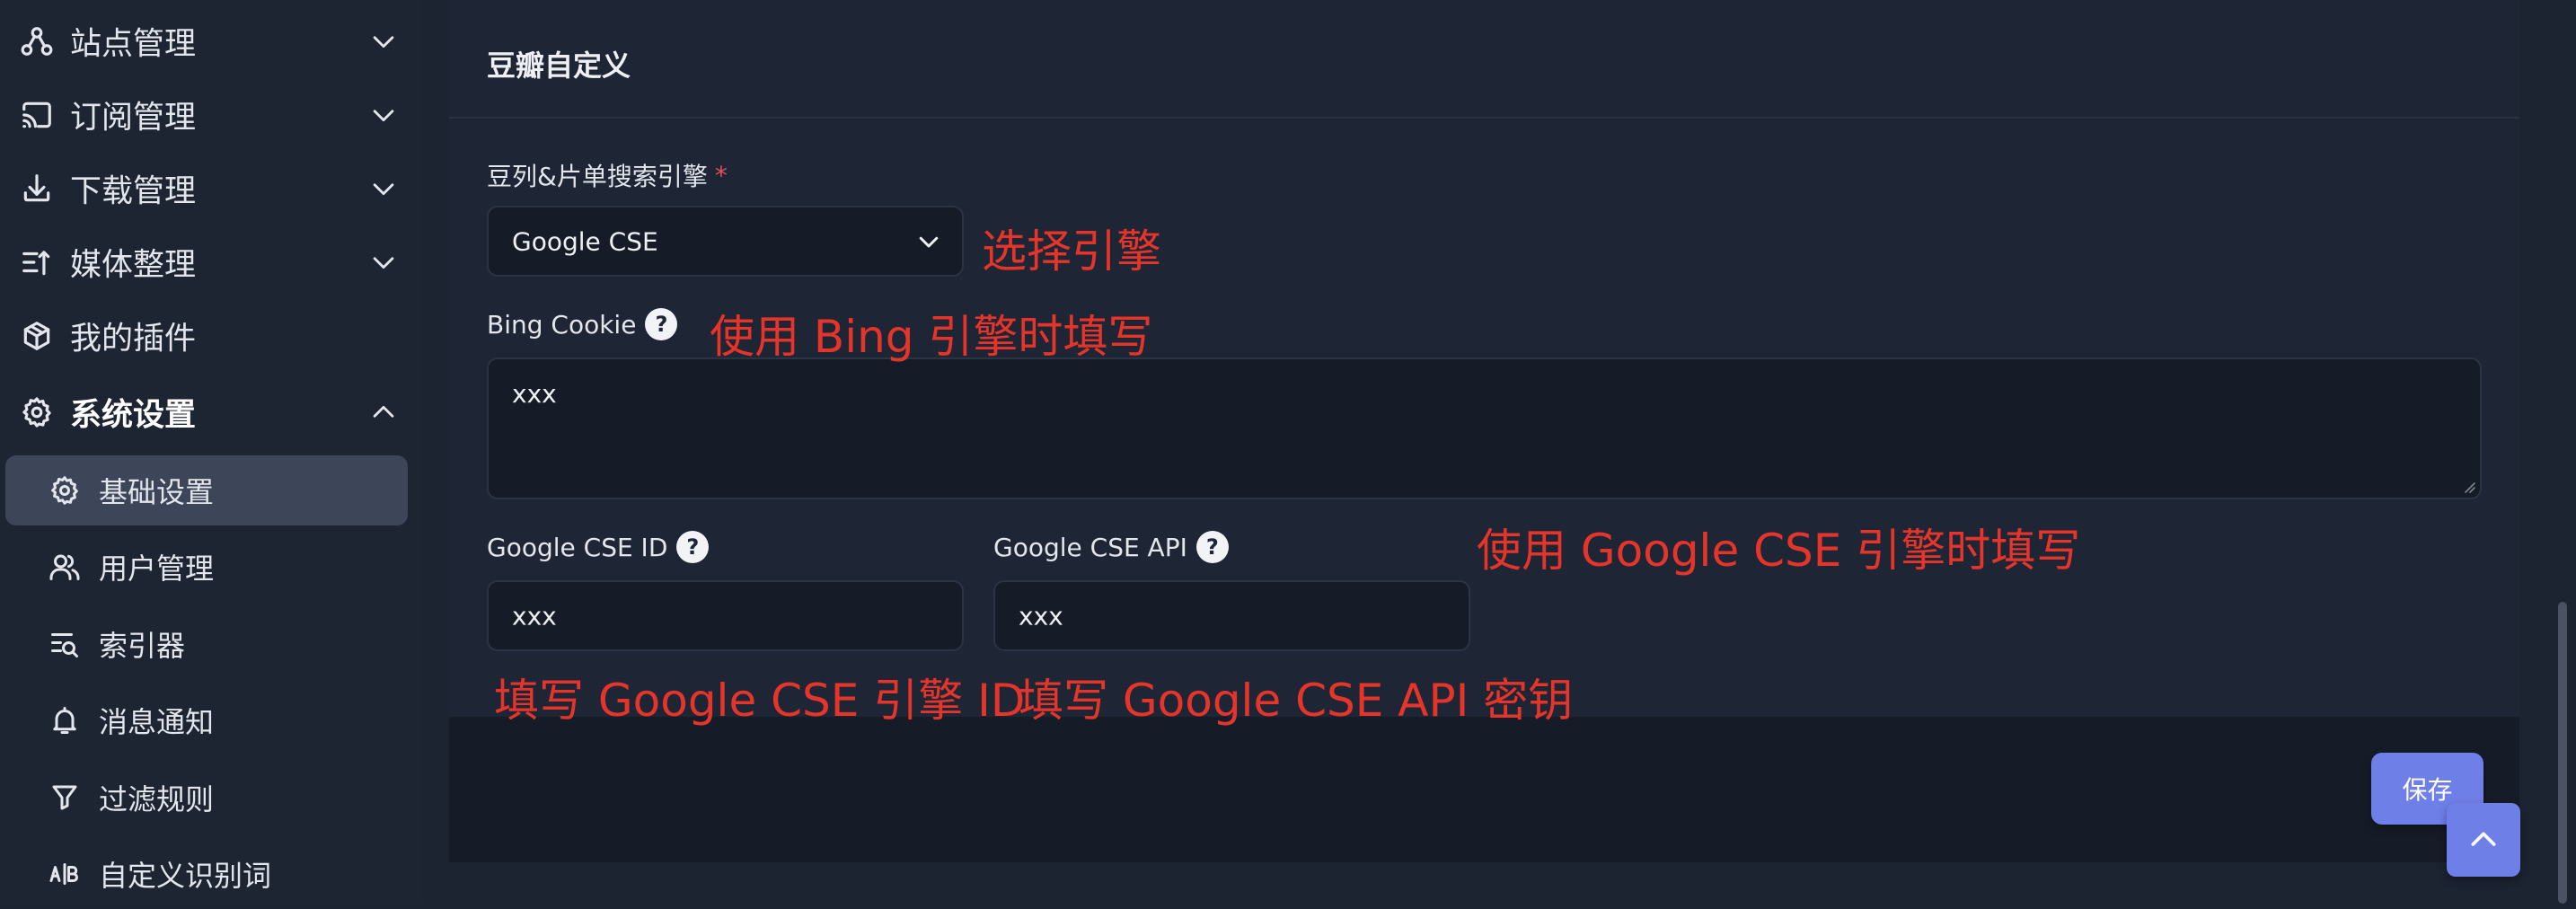 This screenshot has height=909, width=2576. I want to click on nav-group-label: 订阅管理, so click(133, 118).